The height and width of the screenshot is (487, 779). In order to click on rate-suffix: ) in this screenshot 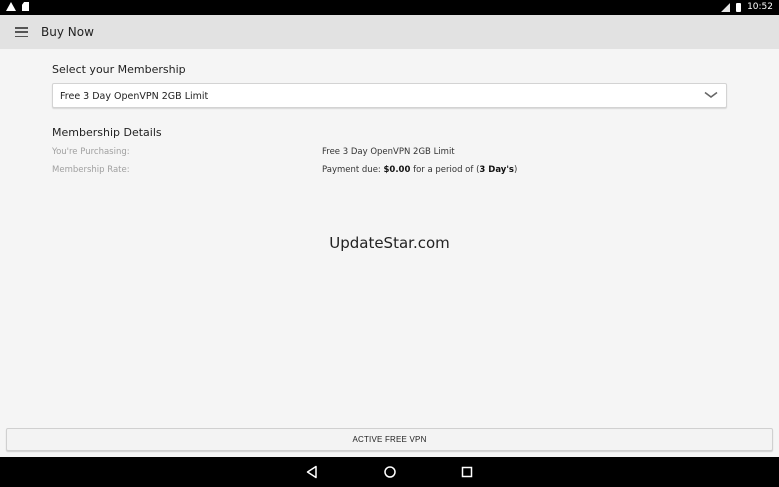, I will do `click(516, 170)`.